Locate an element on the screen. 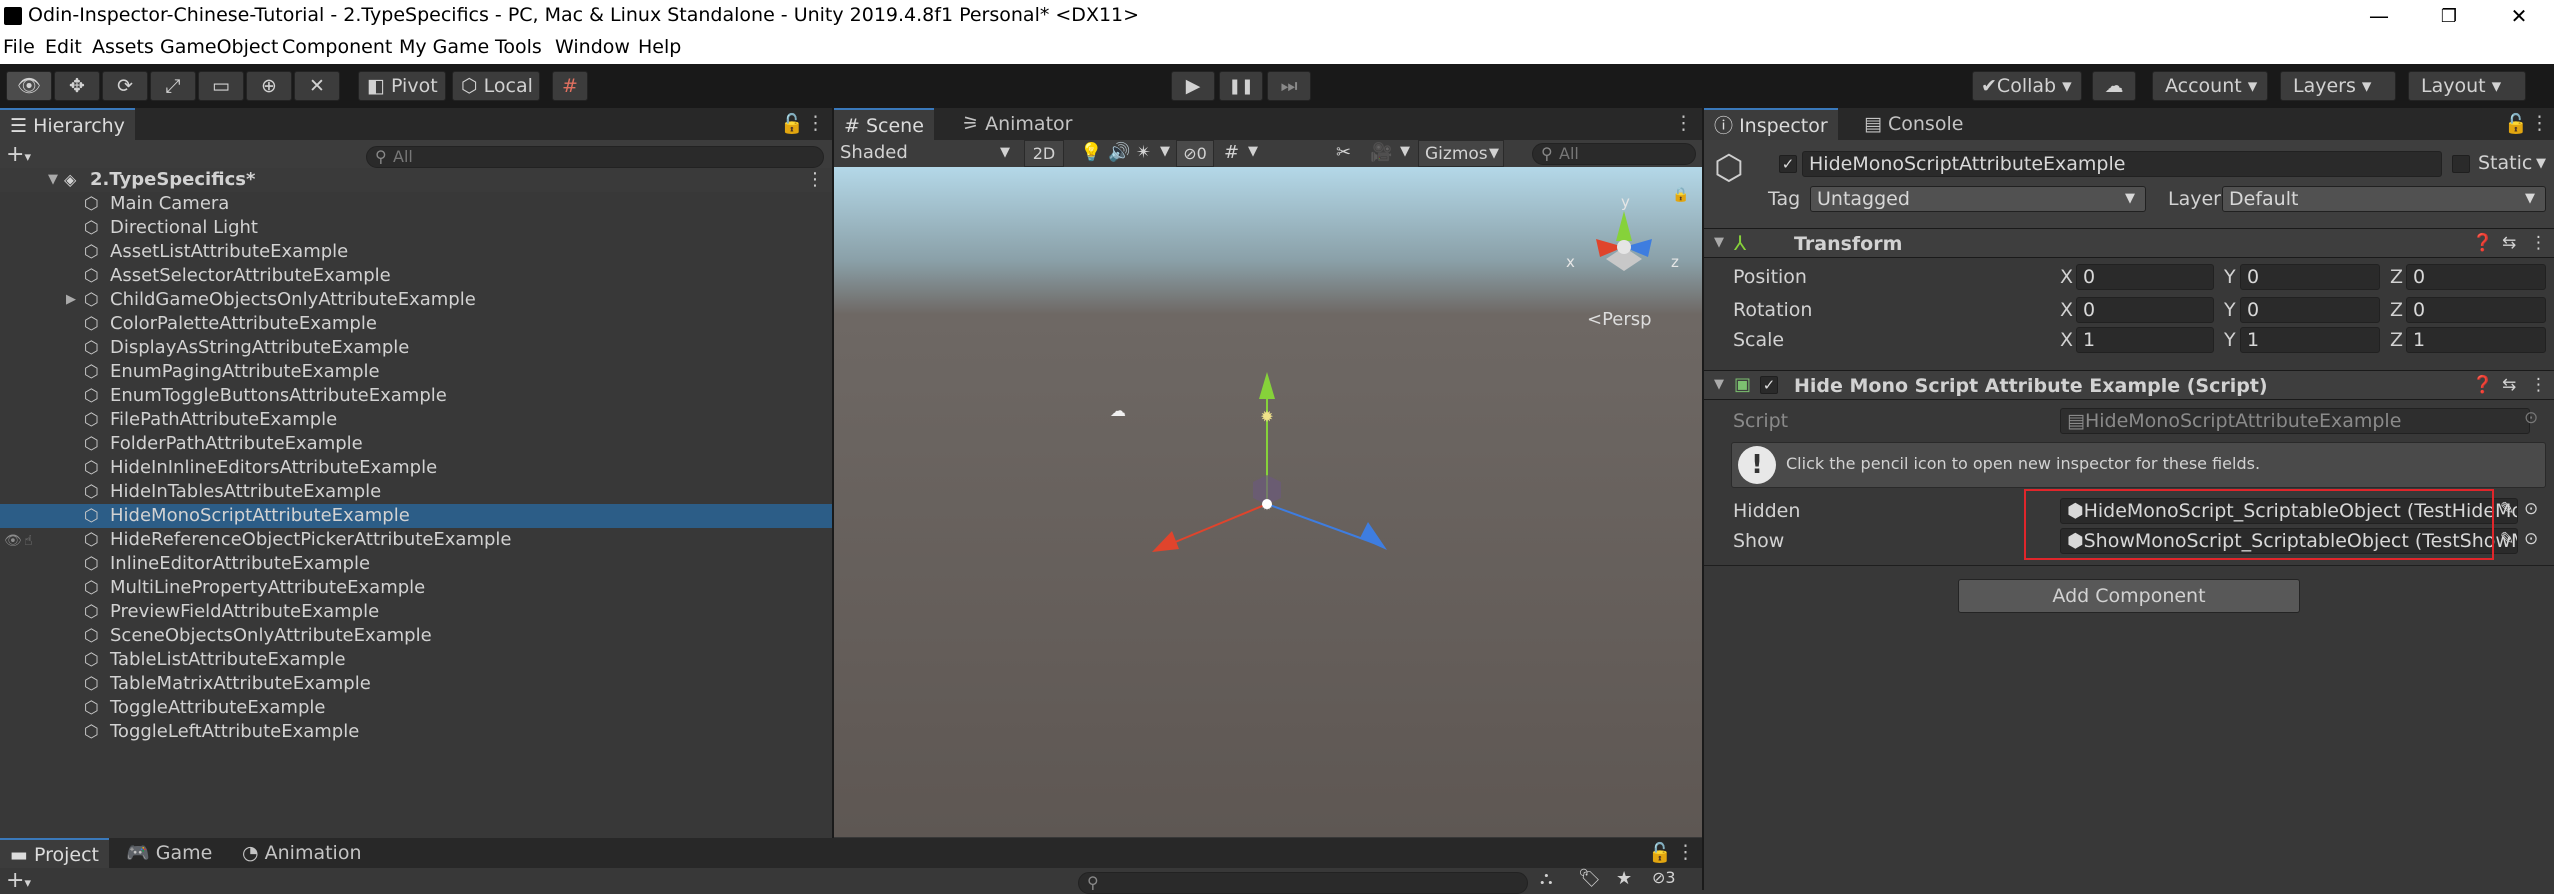 The image size is (2554, 894). position-x-field: 0 is located at coordinates (2145, 277).